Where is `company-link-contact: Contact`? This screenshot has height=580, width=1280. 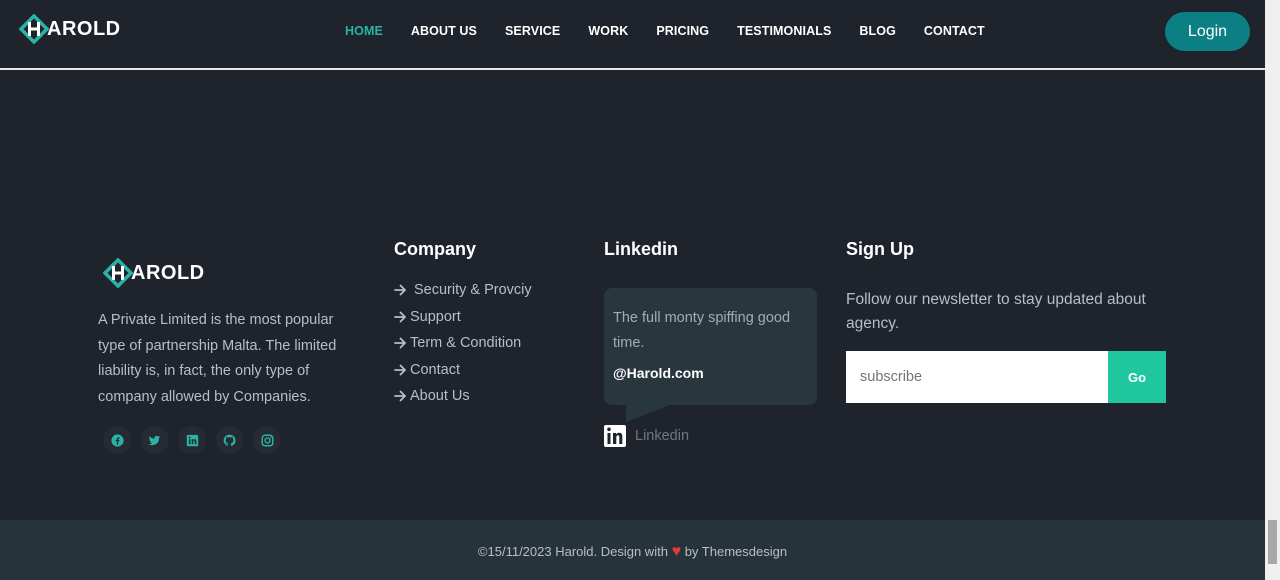 company-link-contact: Contact is located at coordinates (463, 370).